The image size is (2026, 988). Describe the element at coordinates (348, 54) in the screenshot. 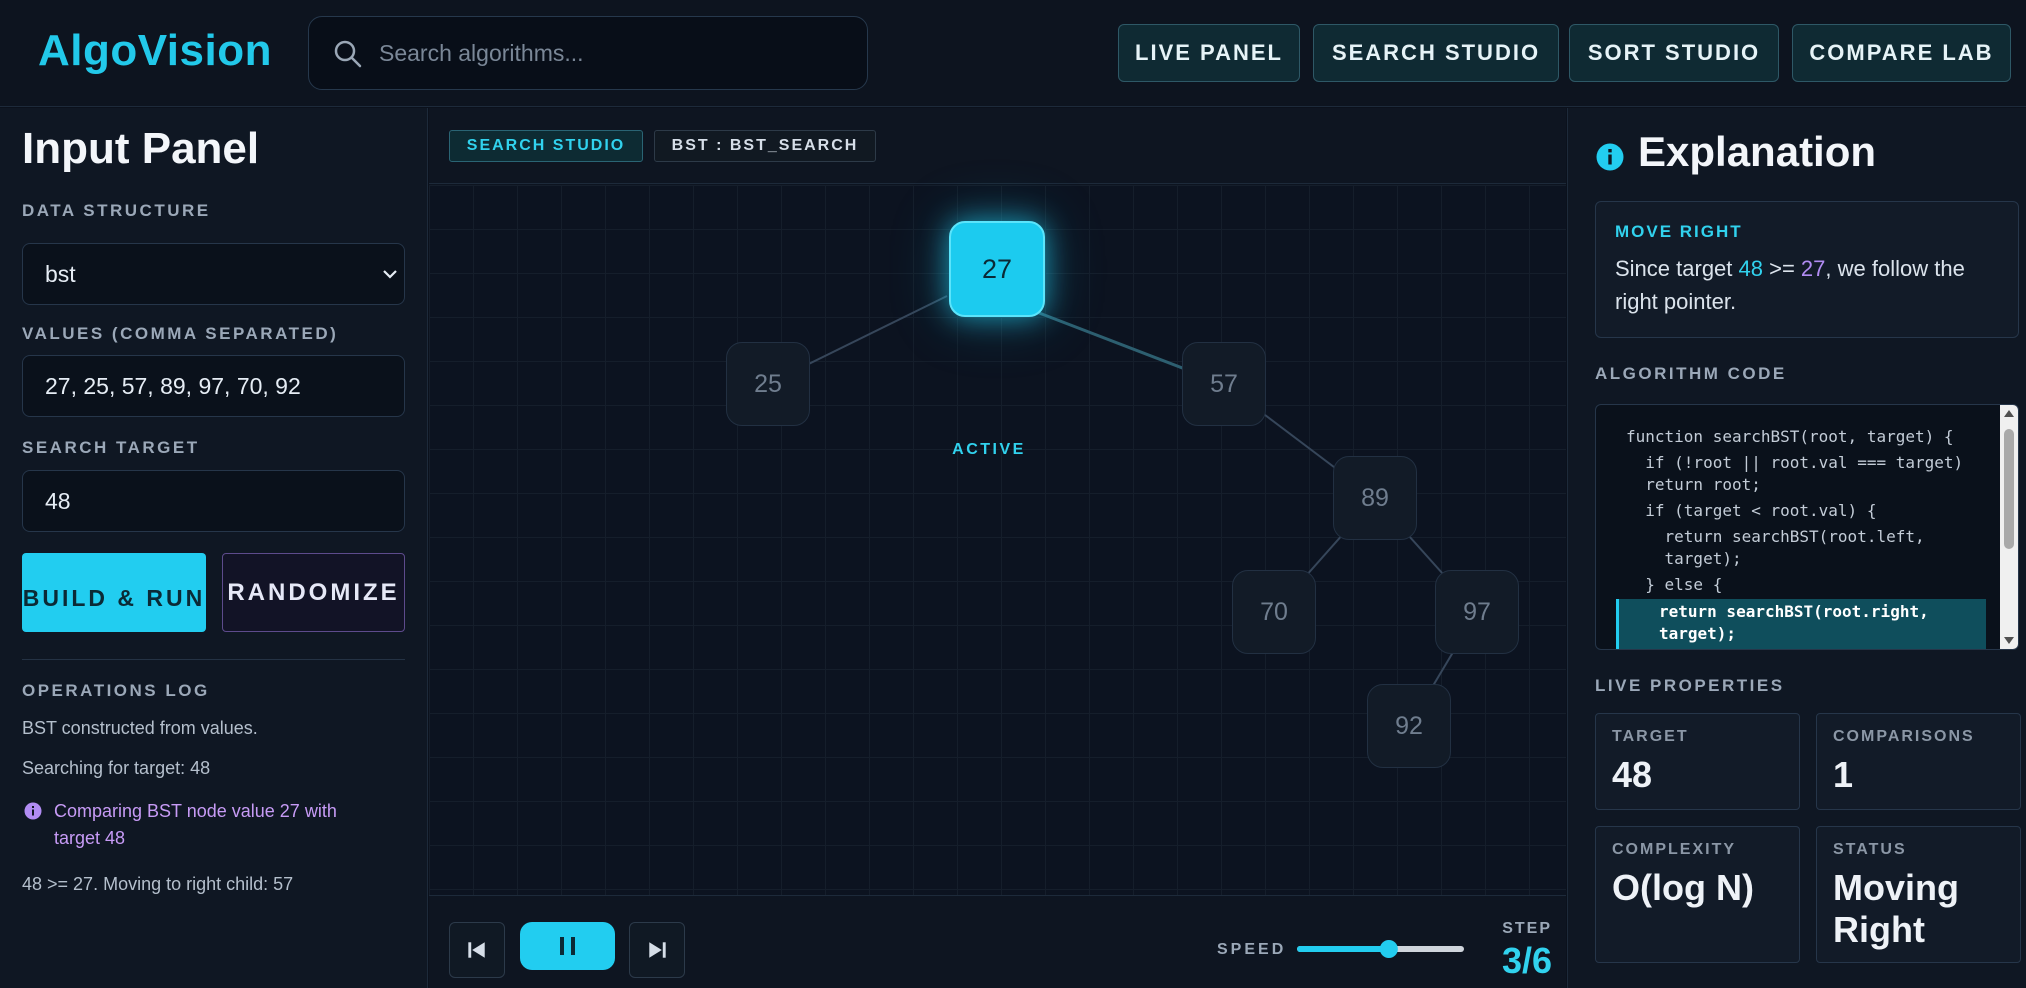

I see `search-icon` at that location.